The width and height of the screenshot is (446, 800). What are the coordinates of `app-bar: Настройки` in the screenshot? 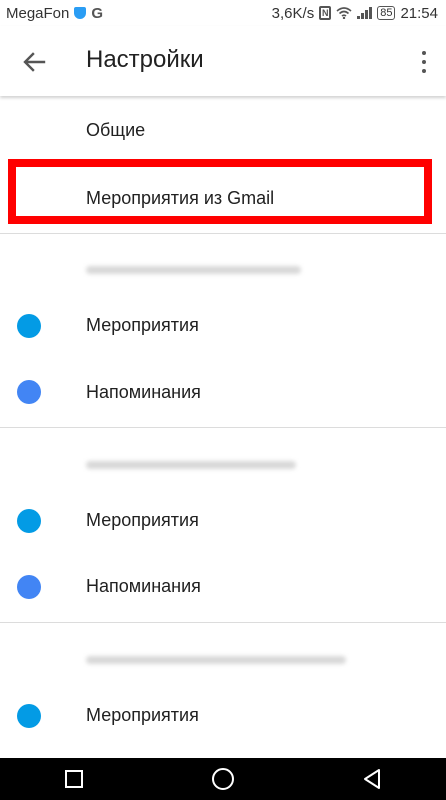 It's located at (223, 61).